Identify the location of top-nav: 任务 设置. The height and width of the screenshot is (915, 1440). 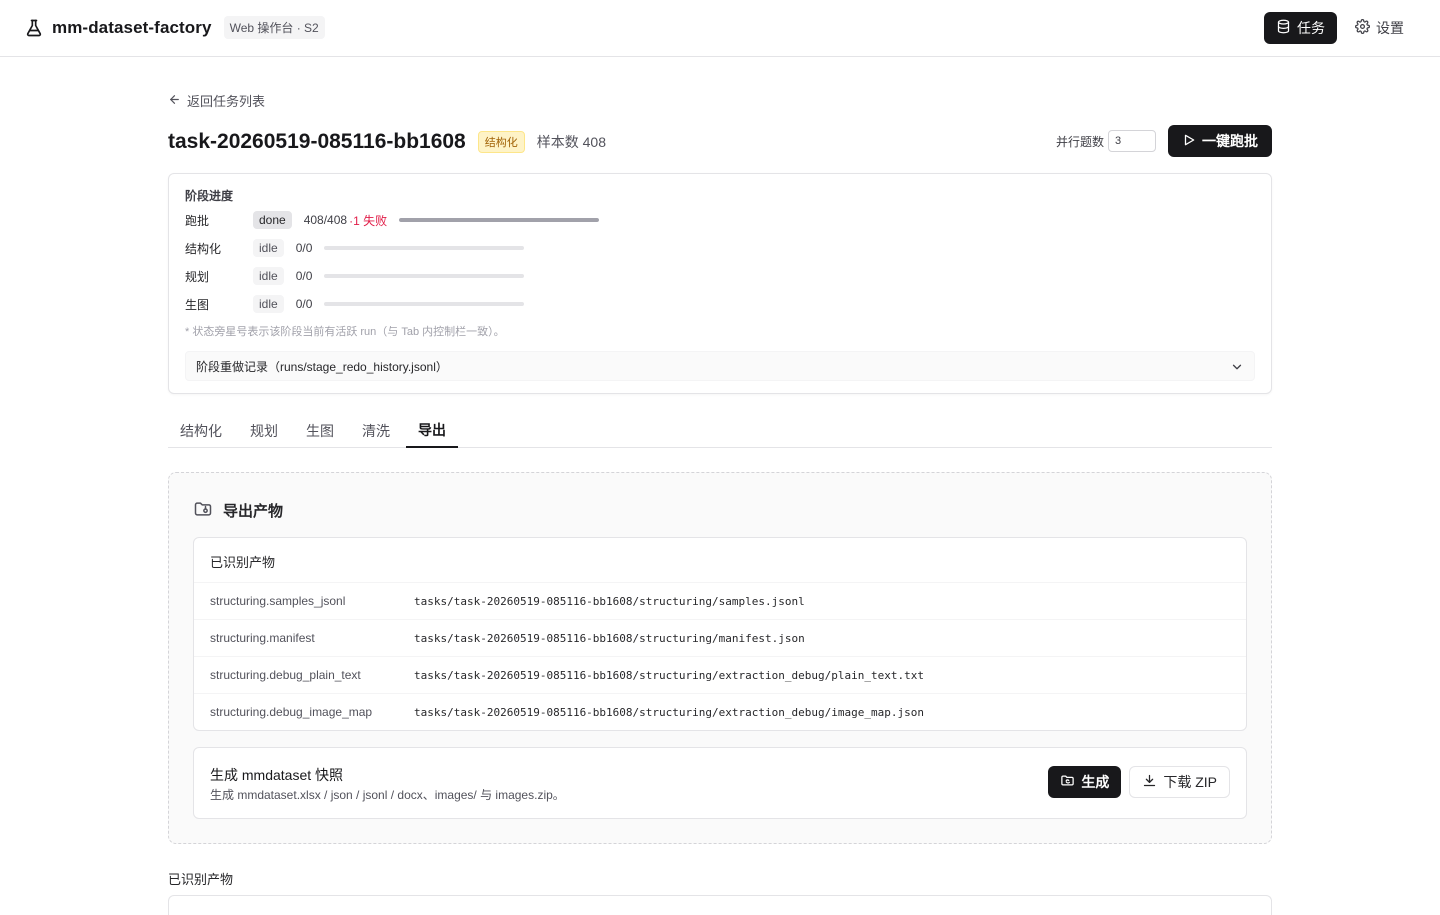
(1340, 28).